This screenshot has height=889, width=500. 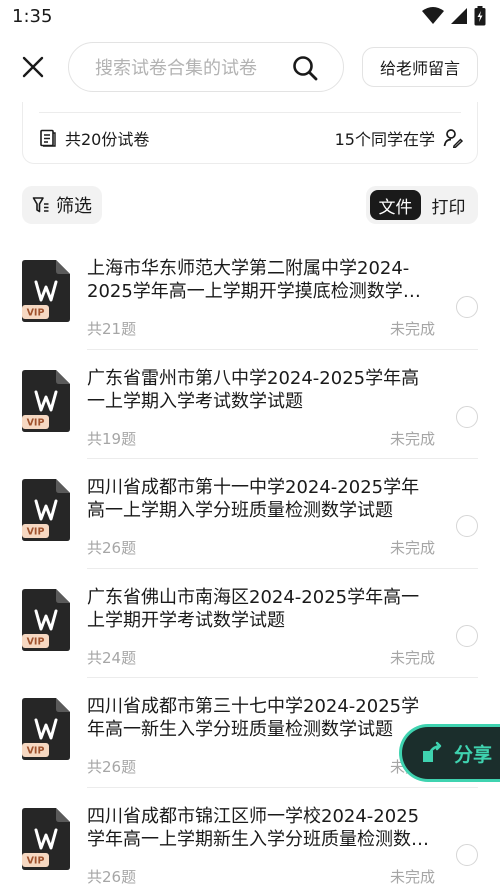 What do you see at coordinates (250, 112) in the screenshot?
I see `info-divider` at bounding box center [250, 112].